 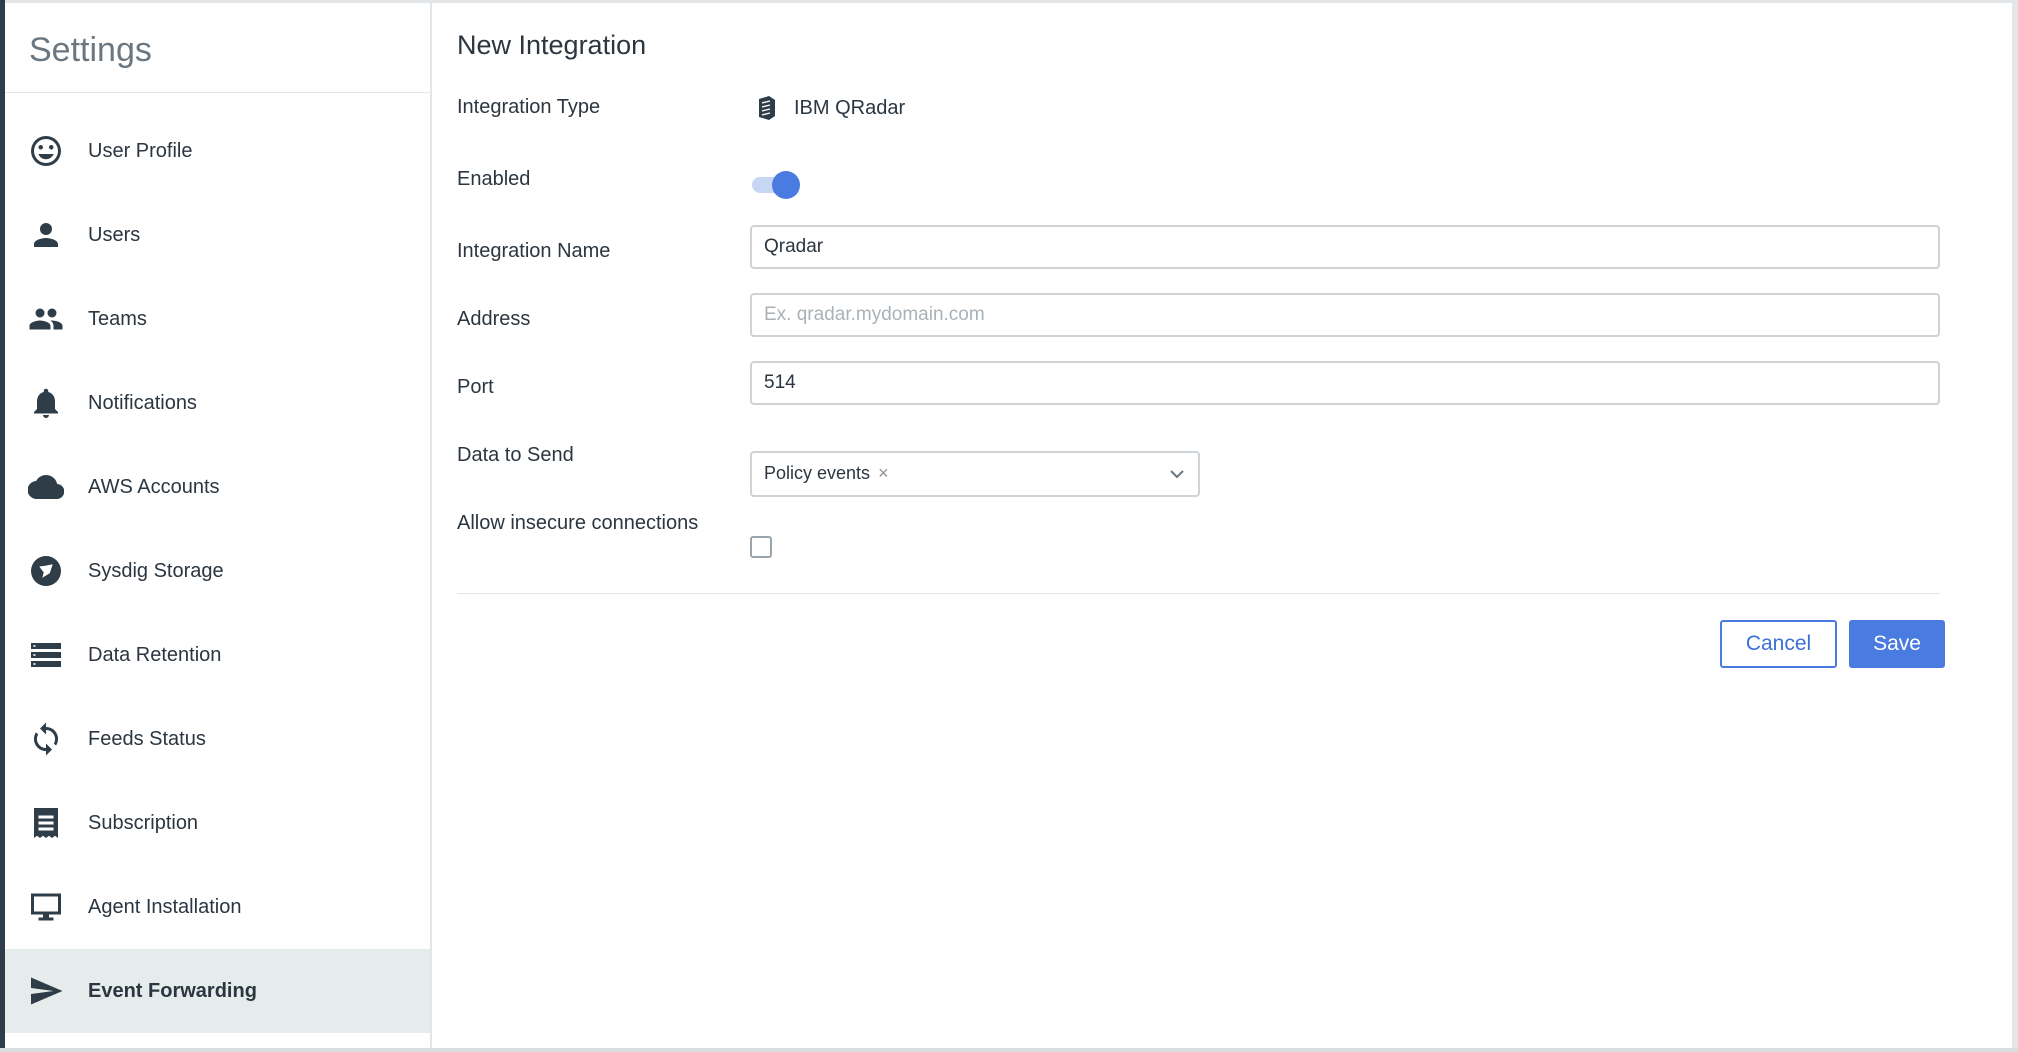 I want to click on person-icon, so click(x=46, y=235).